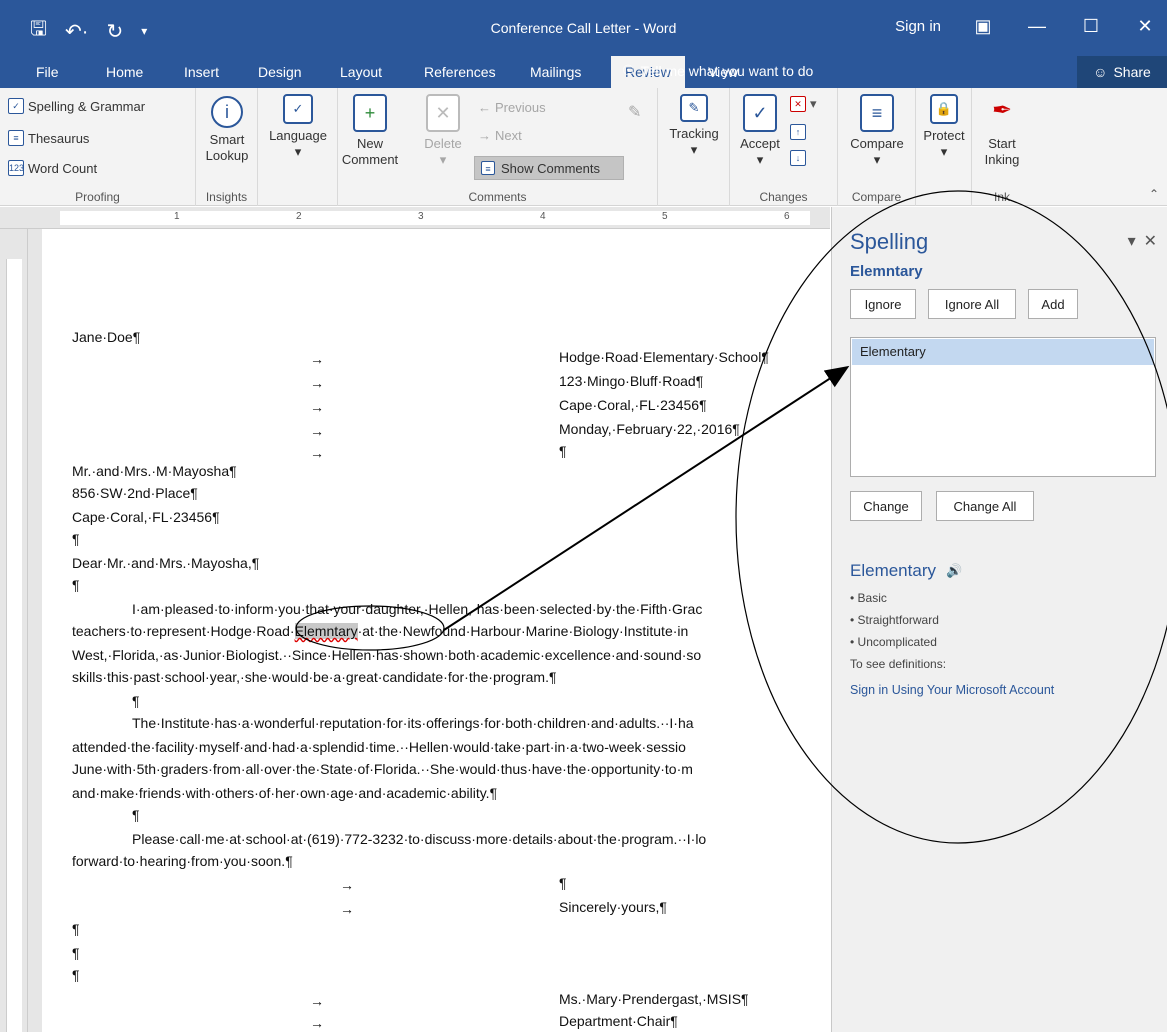  What do you see at coordinates (1002, 143) in the screenshot?
I see `start-inking-label-1: Start` at bounding box center [1002, 143].